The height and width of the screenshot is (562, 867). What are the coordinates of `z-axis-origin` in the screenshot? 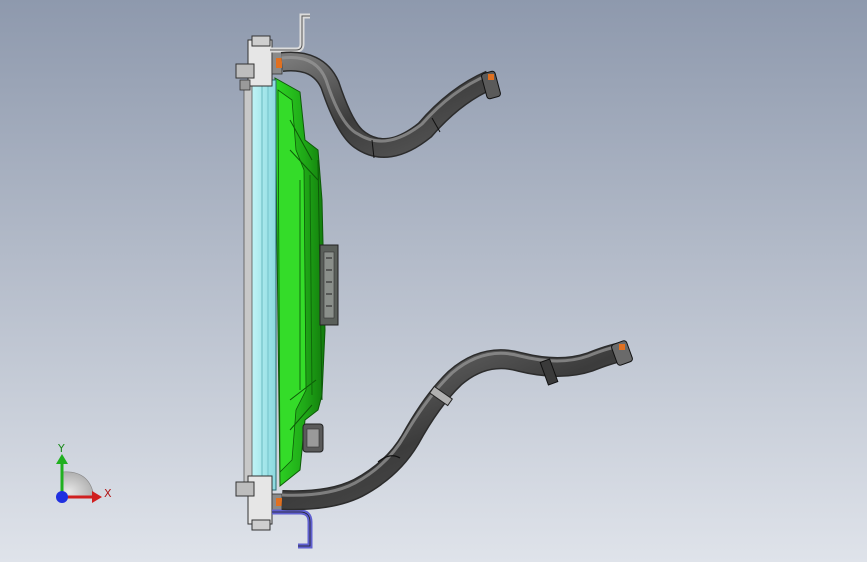 It's located at (62, 497).